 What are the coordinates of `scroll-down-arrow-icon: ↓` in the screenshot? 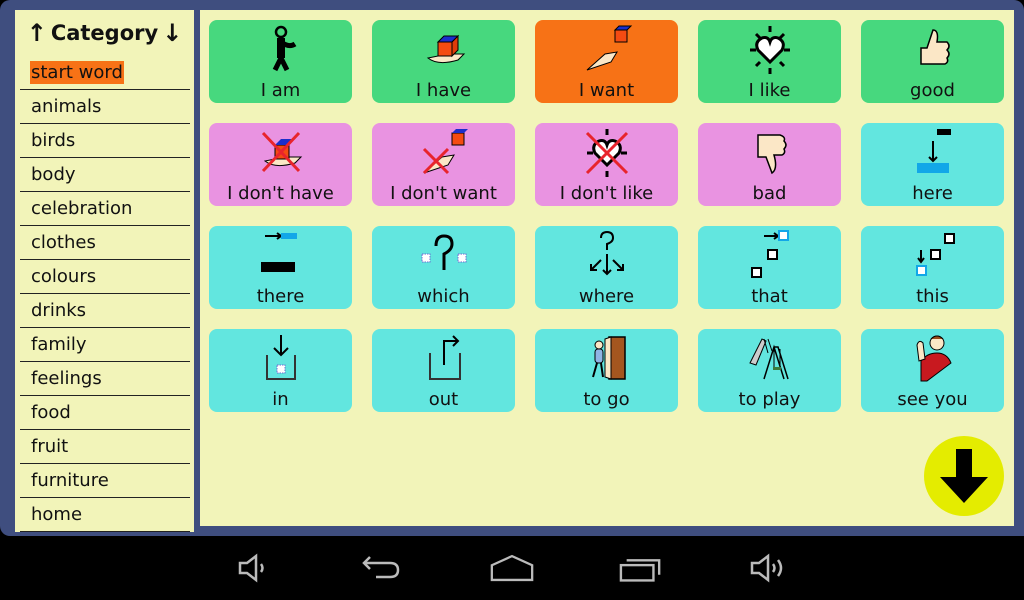 It's located at (172, 33).